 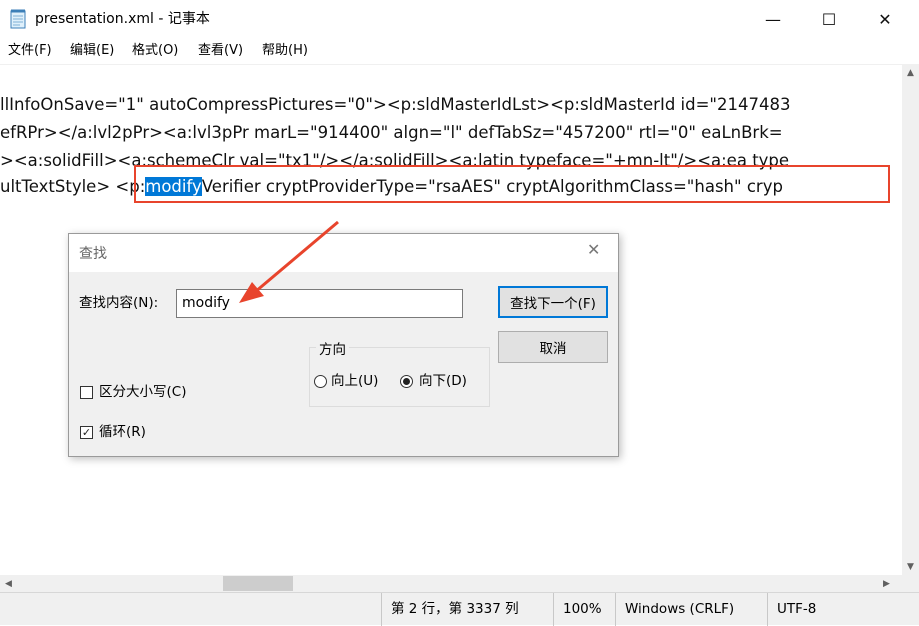 I want to click on close-icon: ✕, so click(x=885, y=19).